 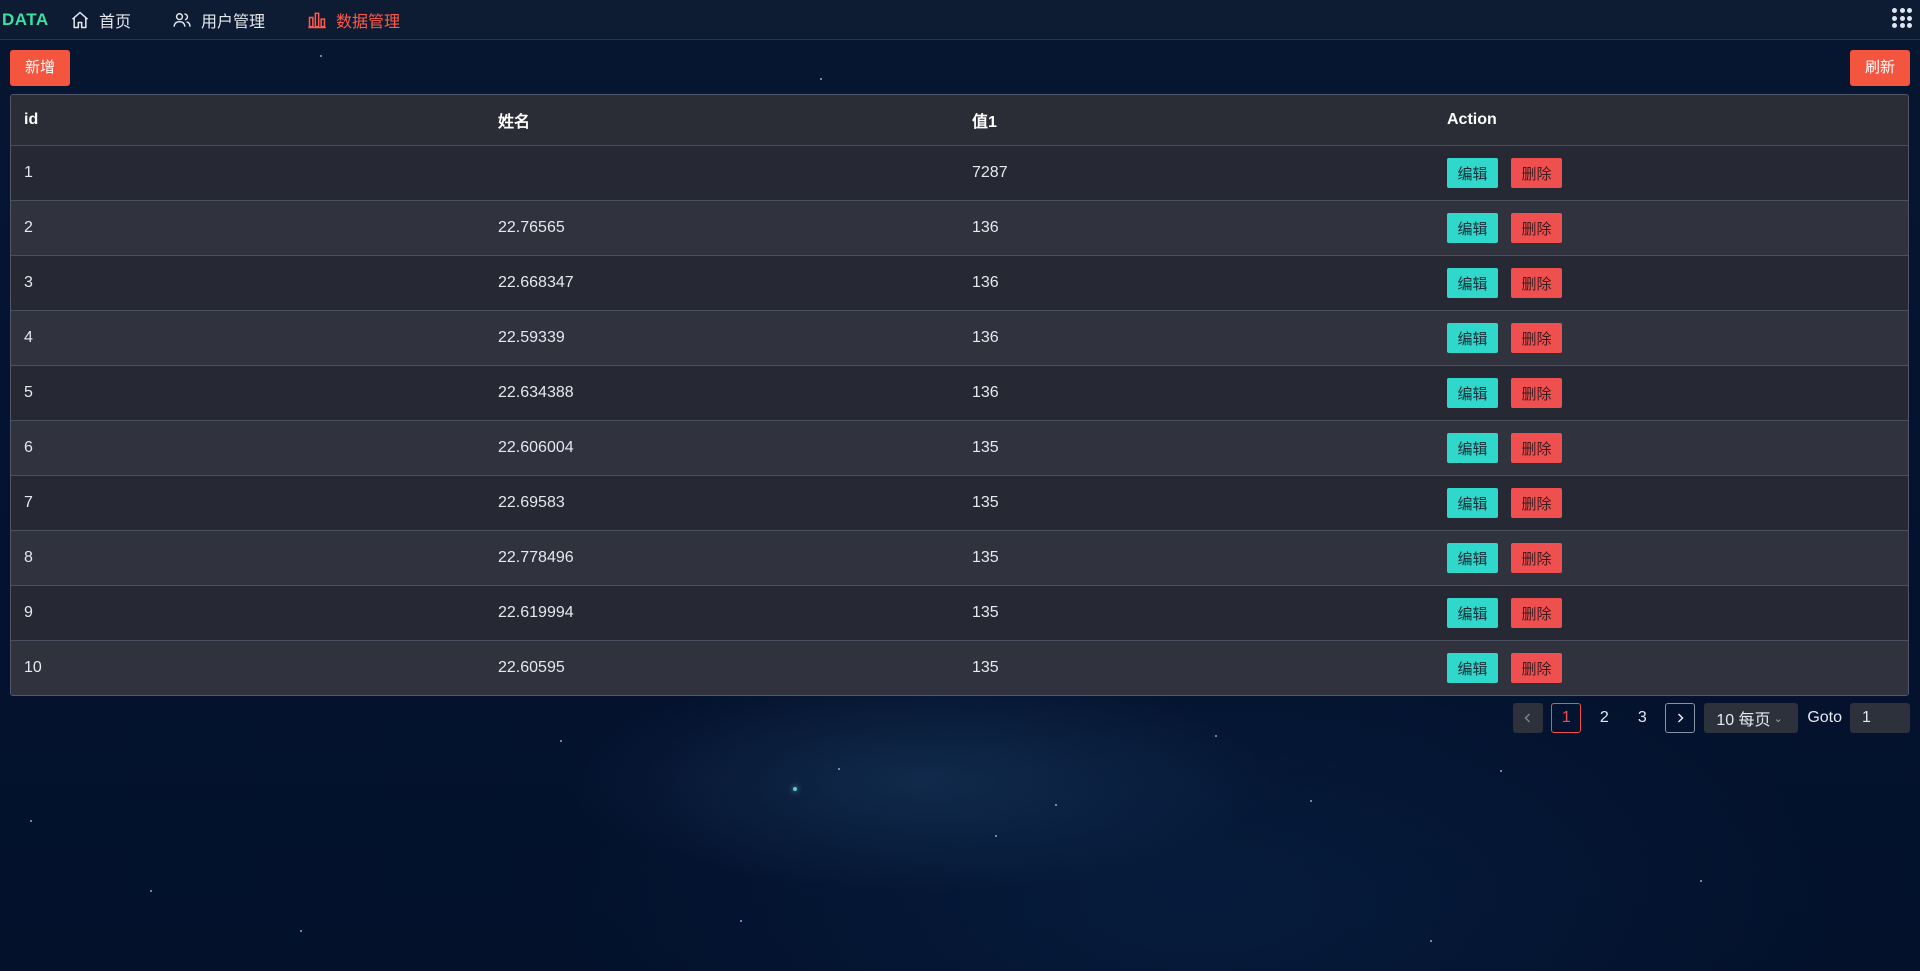 What do you see at coordinates (959, 502) in the screenshot?
I see `table-row: 7 22.69583 135 编辑 删除` at bounding box center [959, 502].